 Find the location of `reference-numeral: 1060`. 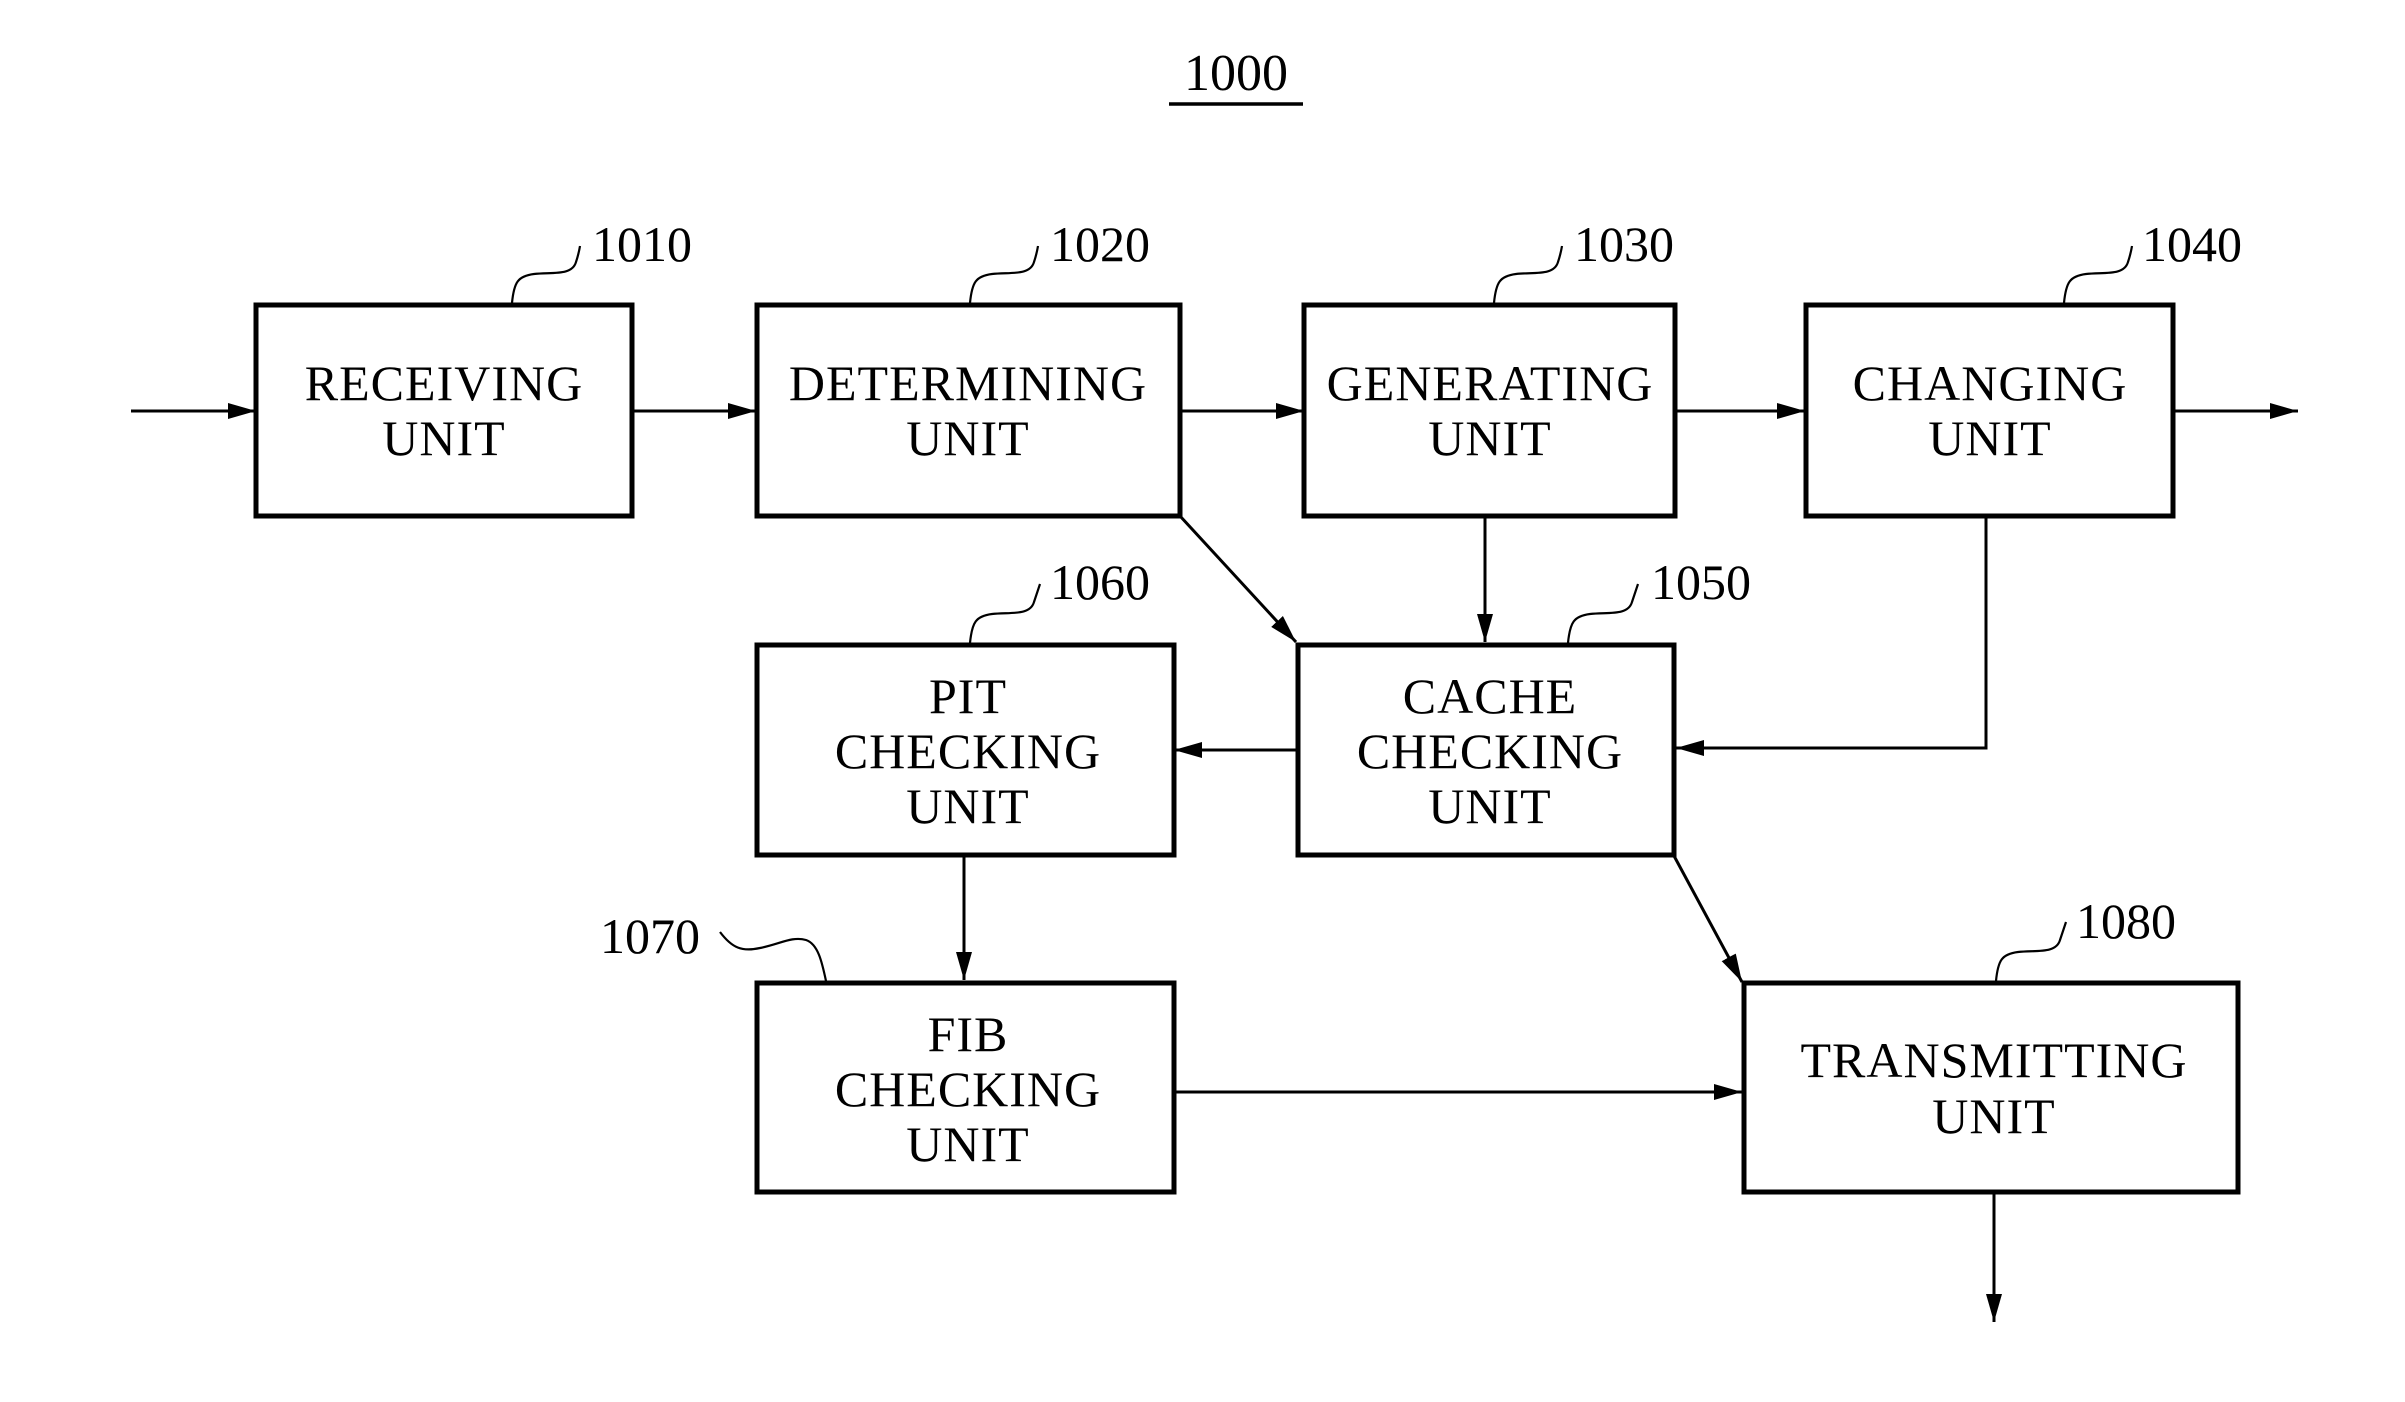

reference-numeral: 1060 is located at coordinates (1100, 582).